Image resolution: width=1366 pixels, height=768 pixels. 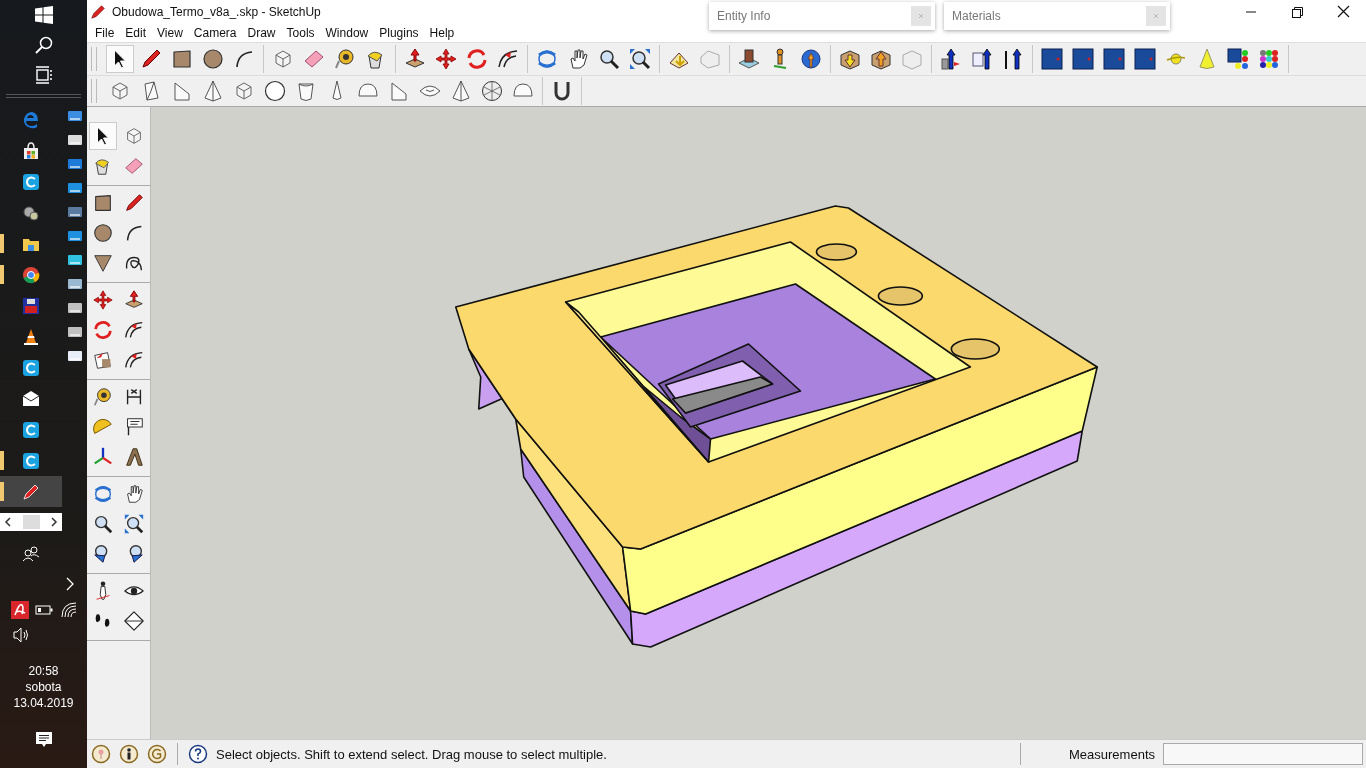 I want to click on measurements-label: Measurements, so click(x=1112, y=754).